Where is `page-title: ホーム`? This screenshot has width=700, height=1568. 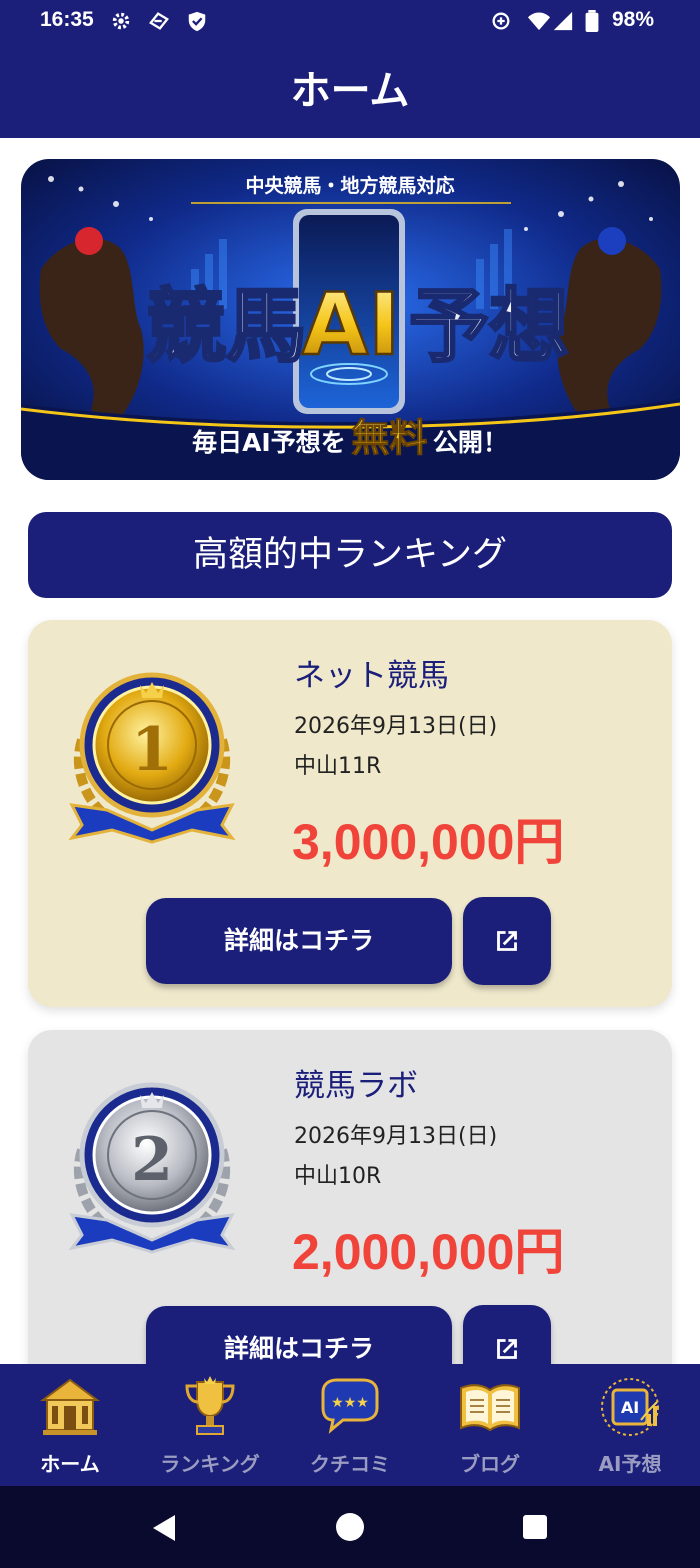 page-title: ホーム is located at coordinates (350, 91).